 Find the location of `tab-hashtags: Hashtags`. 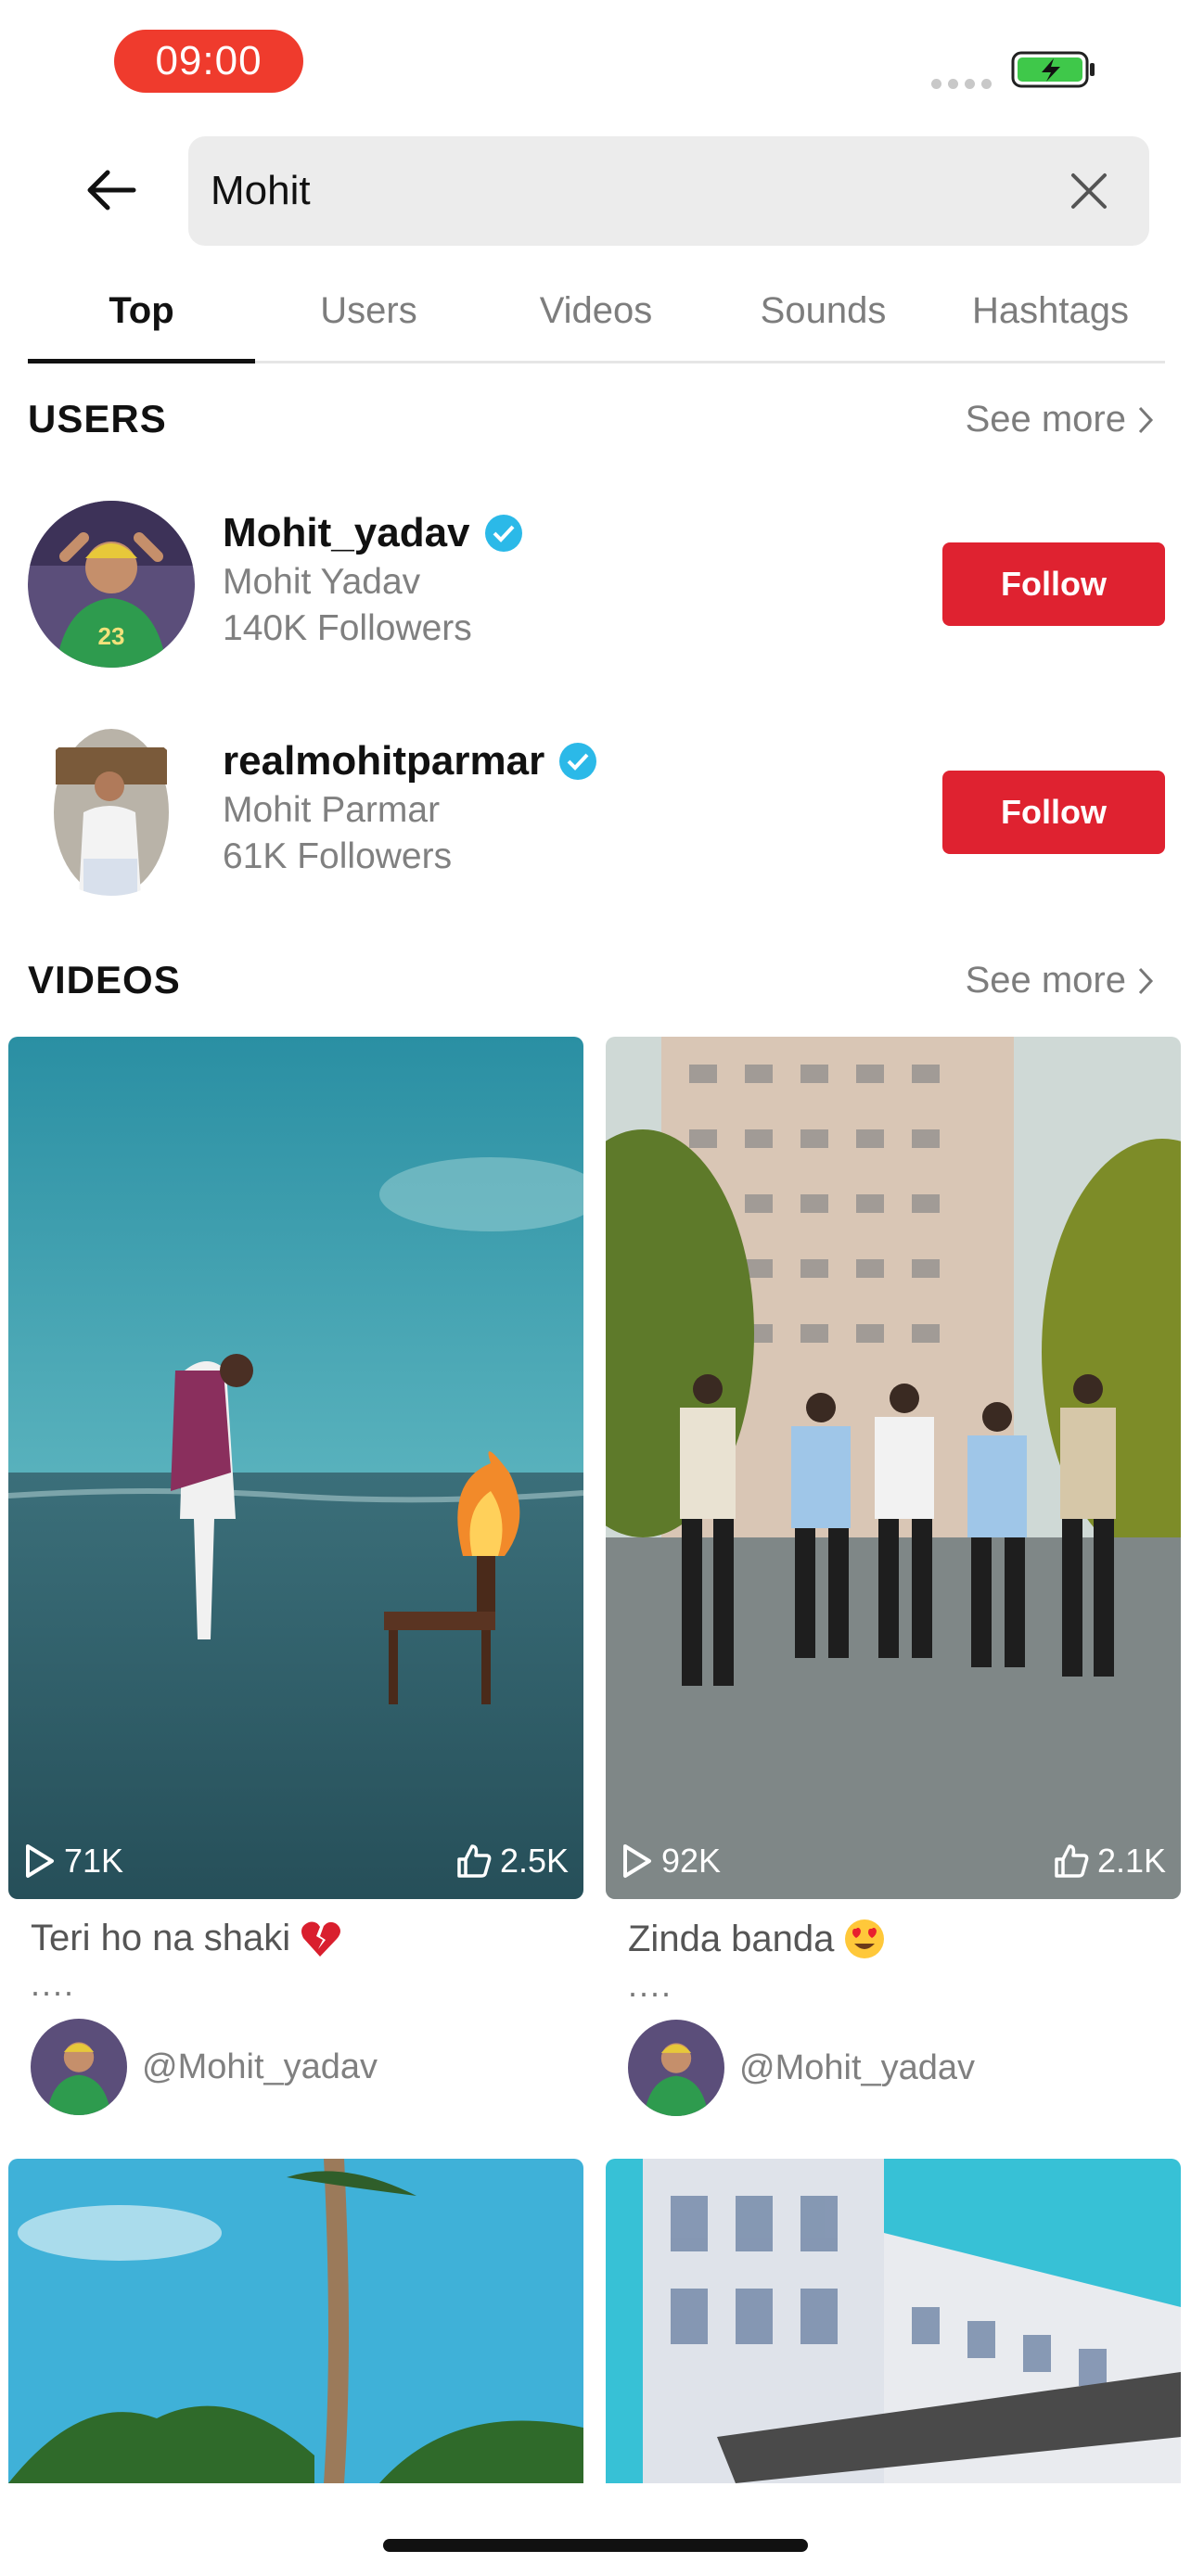

tab-hashtags: Hashtags is located at coordinates (1050, 315).